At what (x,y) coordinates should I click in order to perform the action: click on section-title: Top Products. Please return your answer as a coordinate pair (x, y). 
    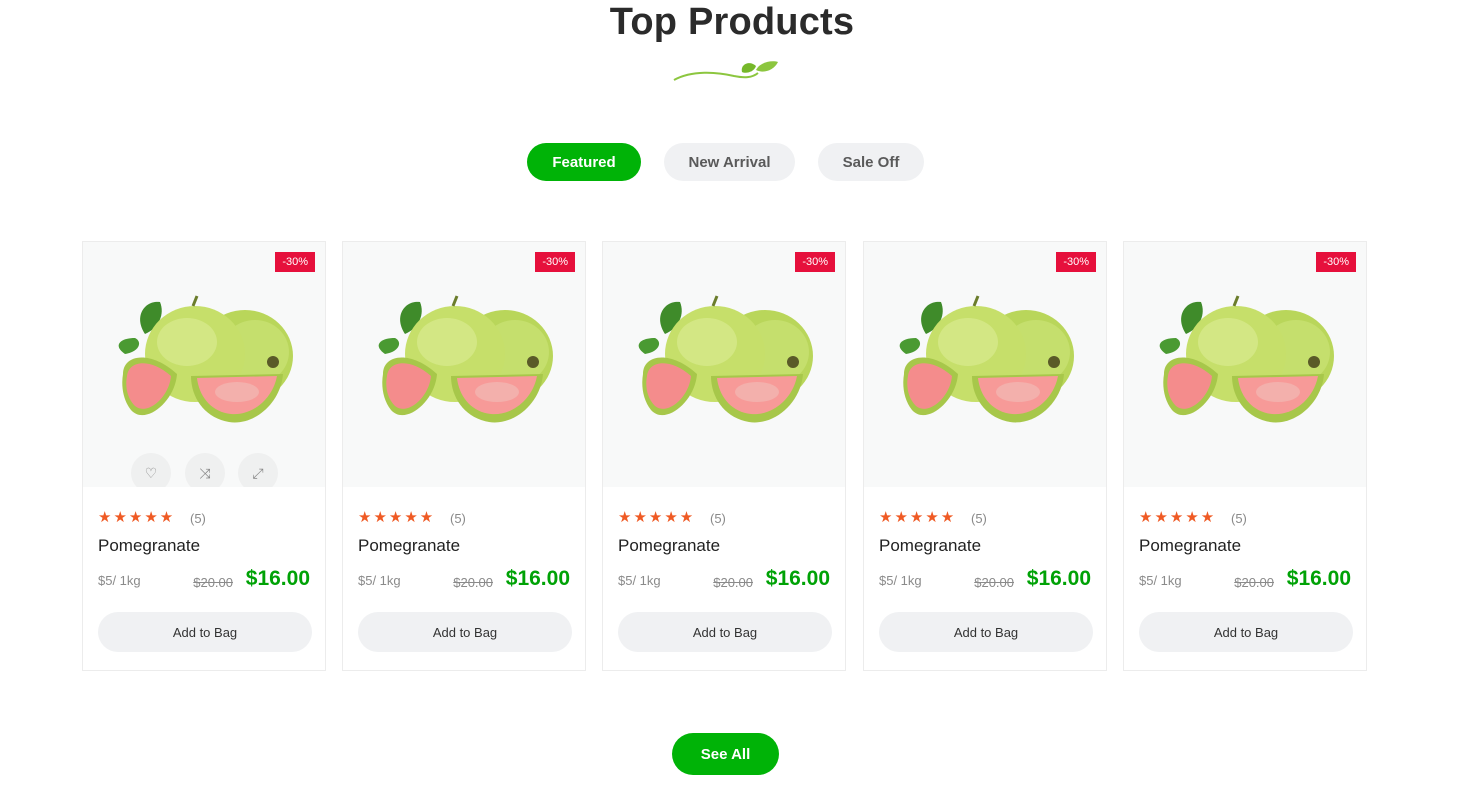
    Looking at the image, I should click on (732, 22).